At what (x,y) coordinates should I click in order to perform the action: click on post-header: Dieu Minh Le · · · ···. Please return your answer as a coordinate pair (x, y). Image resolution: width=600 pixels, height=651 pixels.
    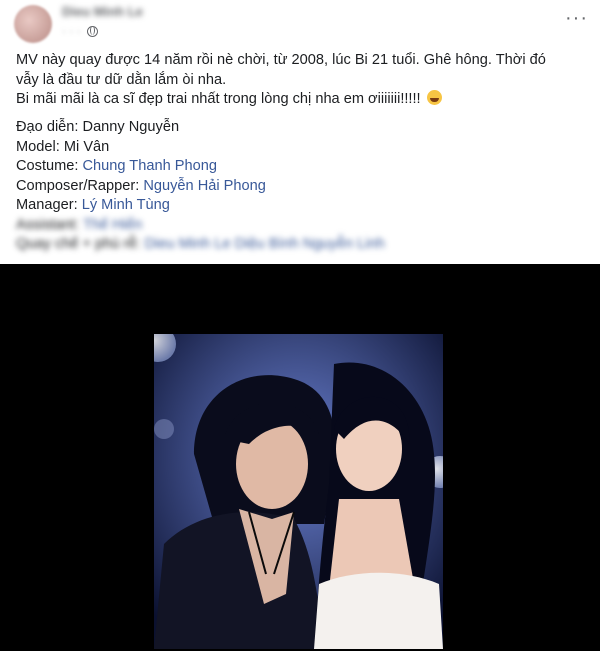
    Looking at the image, I should click on (300, 22).